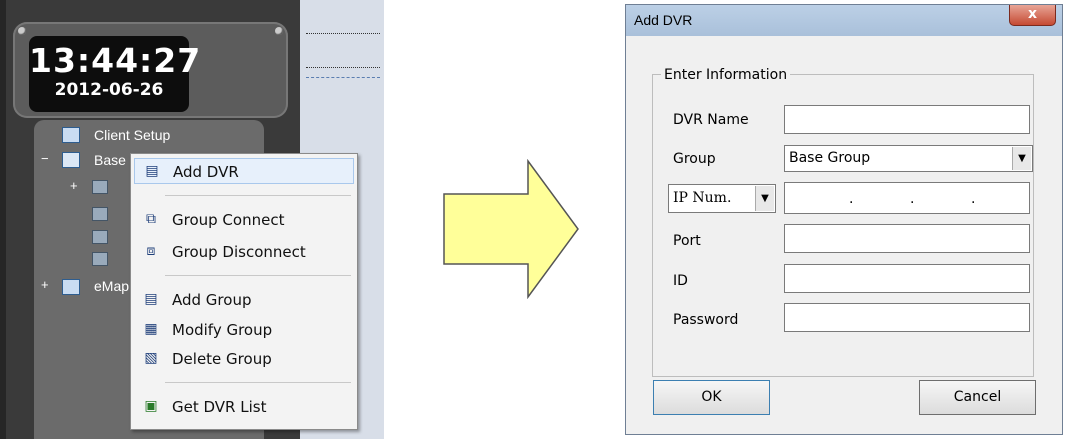  What do you see at coordinates (222, 330) in the screenshot?
I see `menu-item-label: Modify Group` at bounding box center [222, 330].